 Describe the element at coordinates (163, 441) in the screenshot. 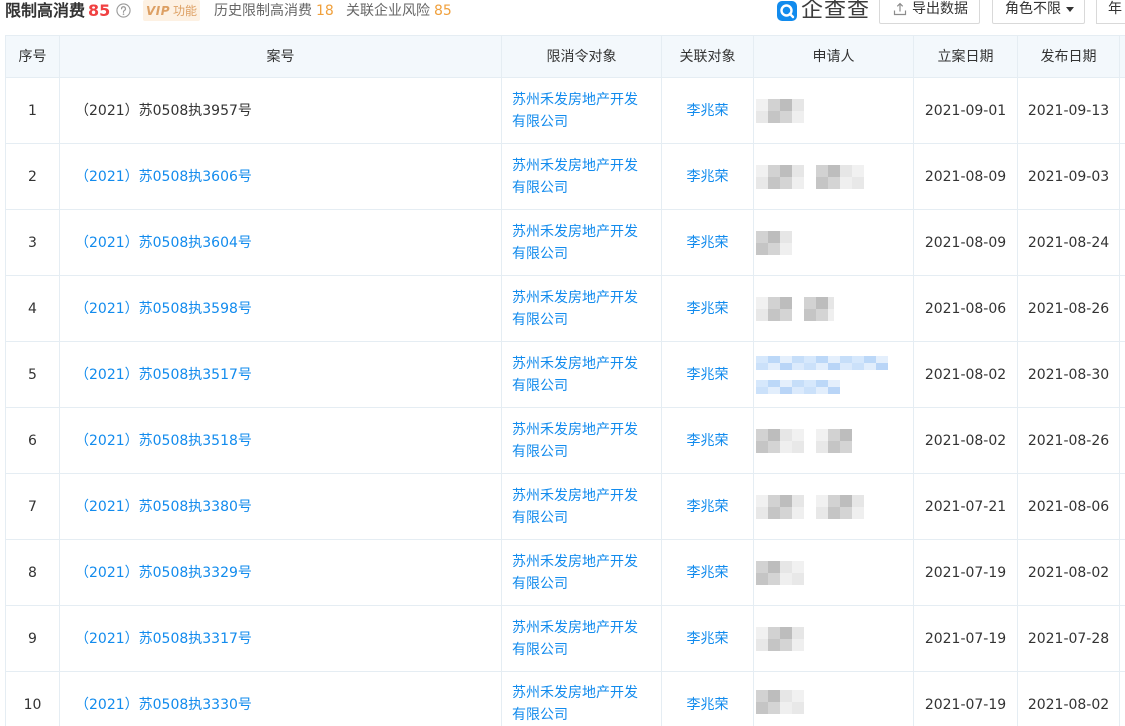

I see `case-number-link: （2021）苏0508执3518号` at that location.